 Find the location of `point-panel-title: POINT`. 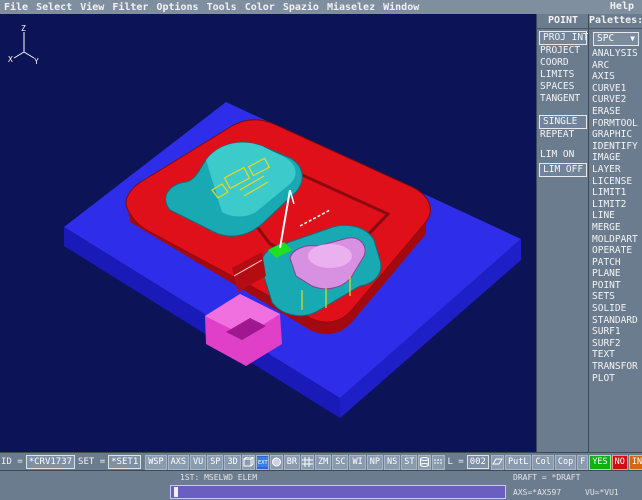

point-panel-title: POINT is located at coordinates (563, 21).